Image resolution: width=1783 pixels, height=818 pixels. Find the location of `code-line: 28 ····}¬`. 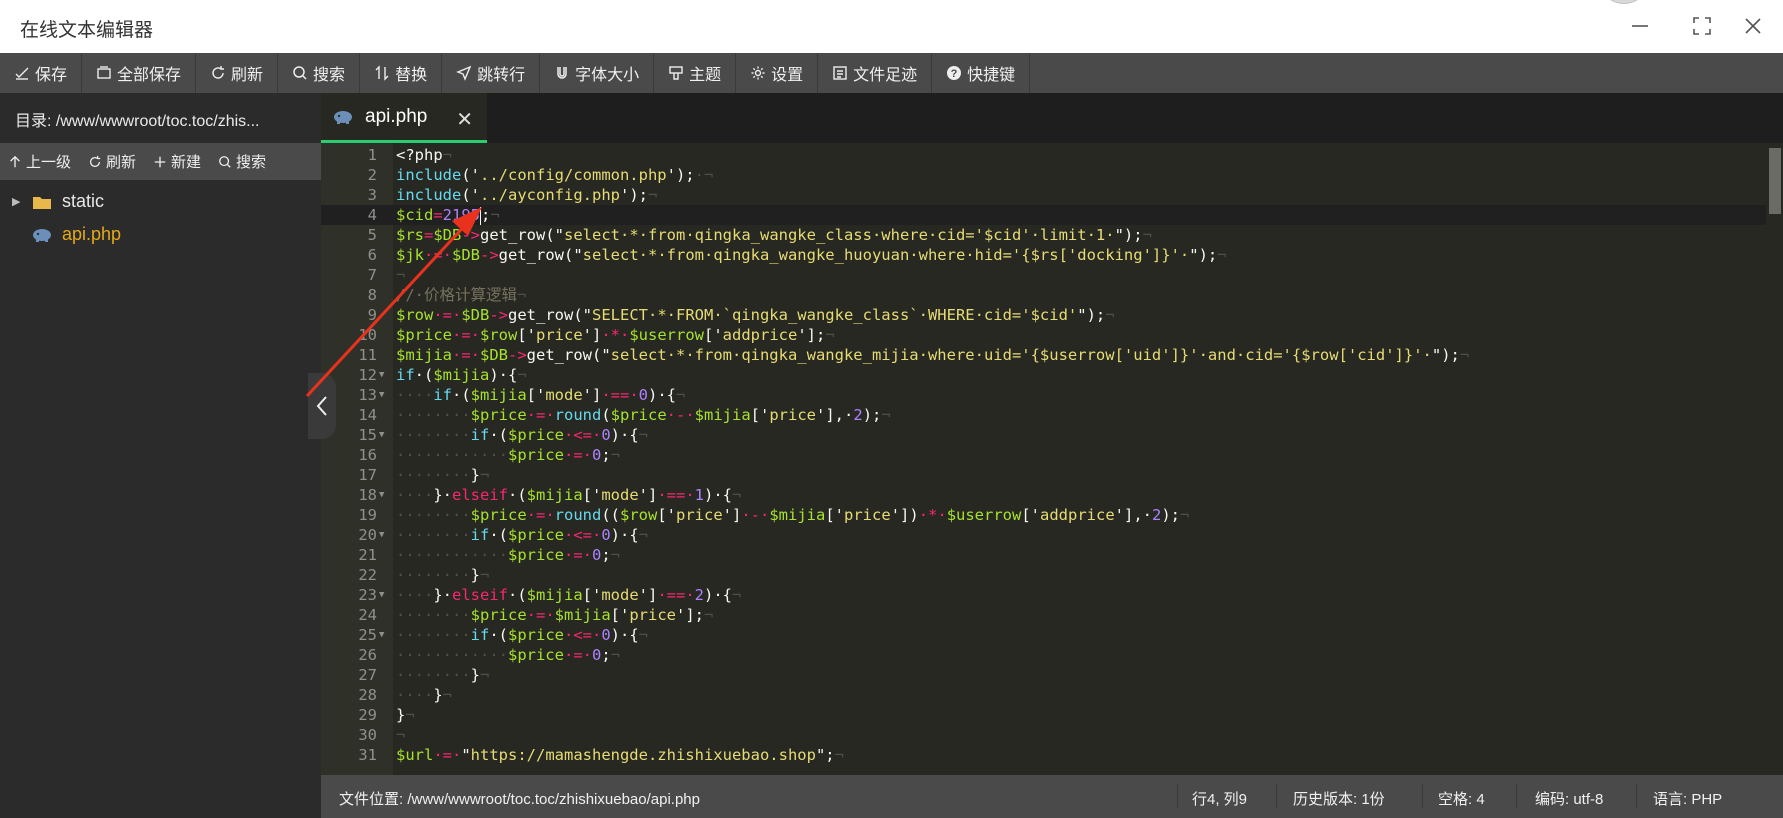

code-line: 28 ····}¬ is located at coordinates (1043, 695).